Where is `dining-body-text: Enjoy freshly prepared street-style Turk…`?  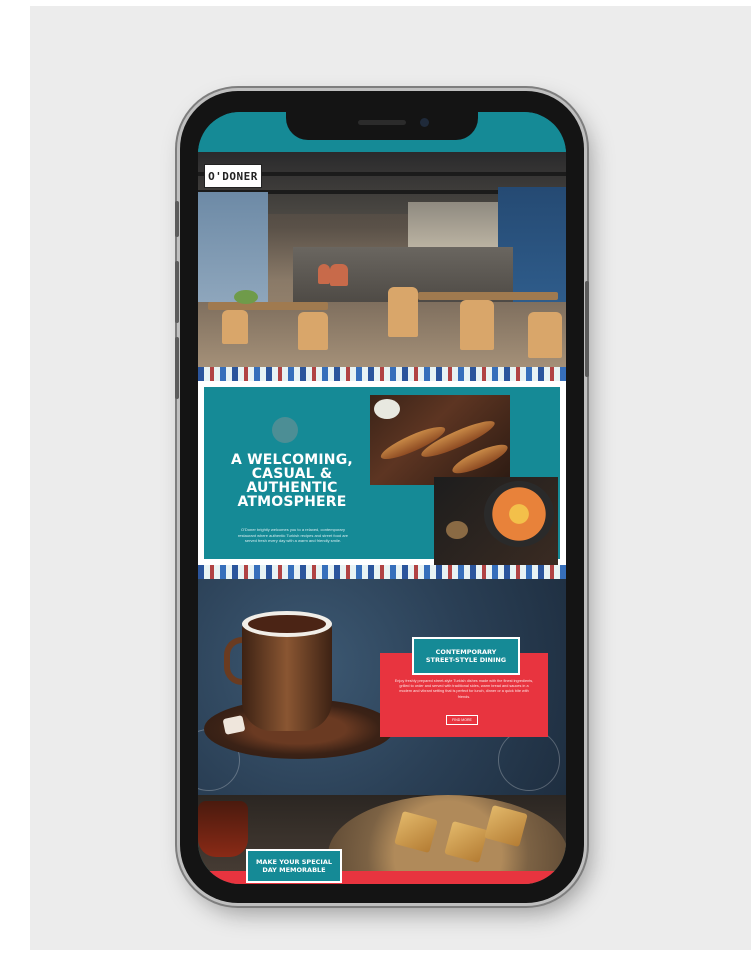 dining-body-text: Enjoy freshly prepared street-style Turk… is located at coordinates (464, 689).